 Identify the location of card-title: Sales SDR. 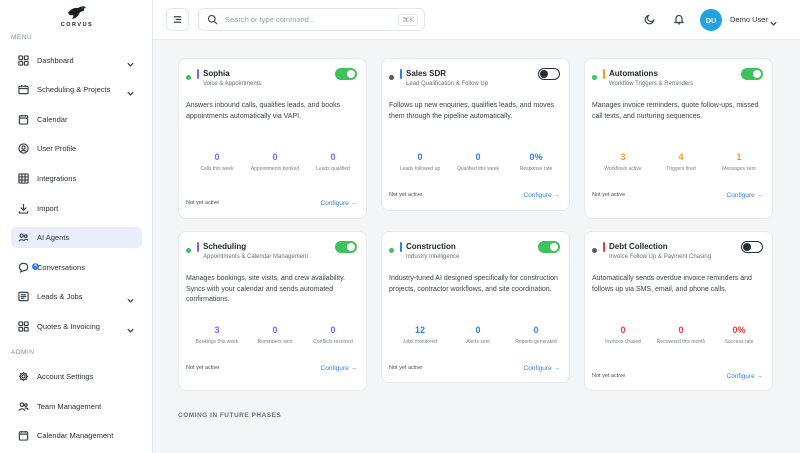
(426, 73).